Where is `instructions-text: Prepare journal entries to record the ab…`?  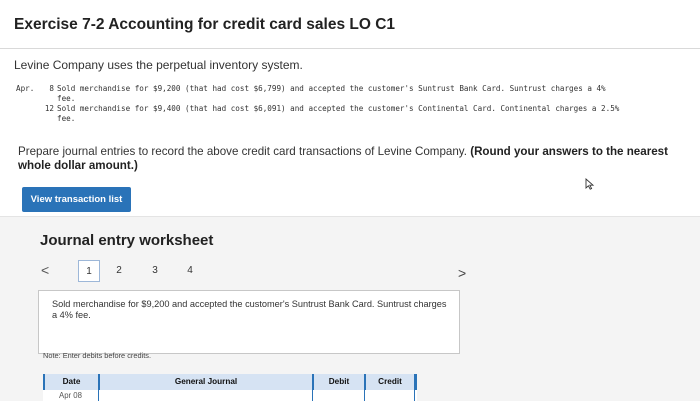
instructions-text: Prepare journal entries to record the ab… is located at coordinates (242, 151).